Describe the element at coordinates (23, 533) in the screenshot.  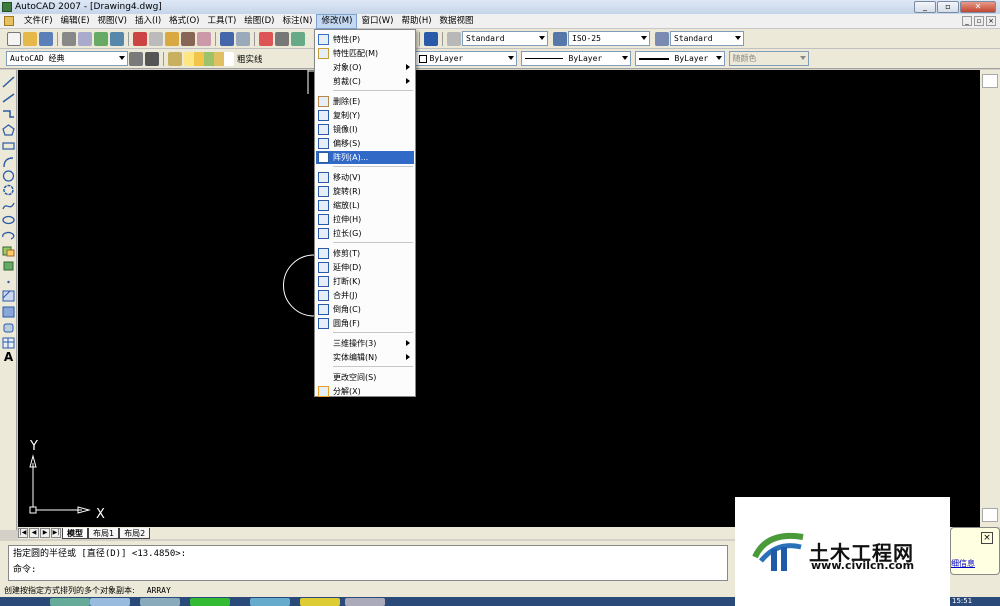
I see `tab-first-button: |◀` at that location.